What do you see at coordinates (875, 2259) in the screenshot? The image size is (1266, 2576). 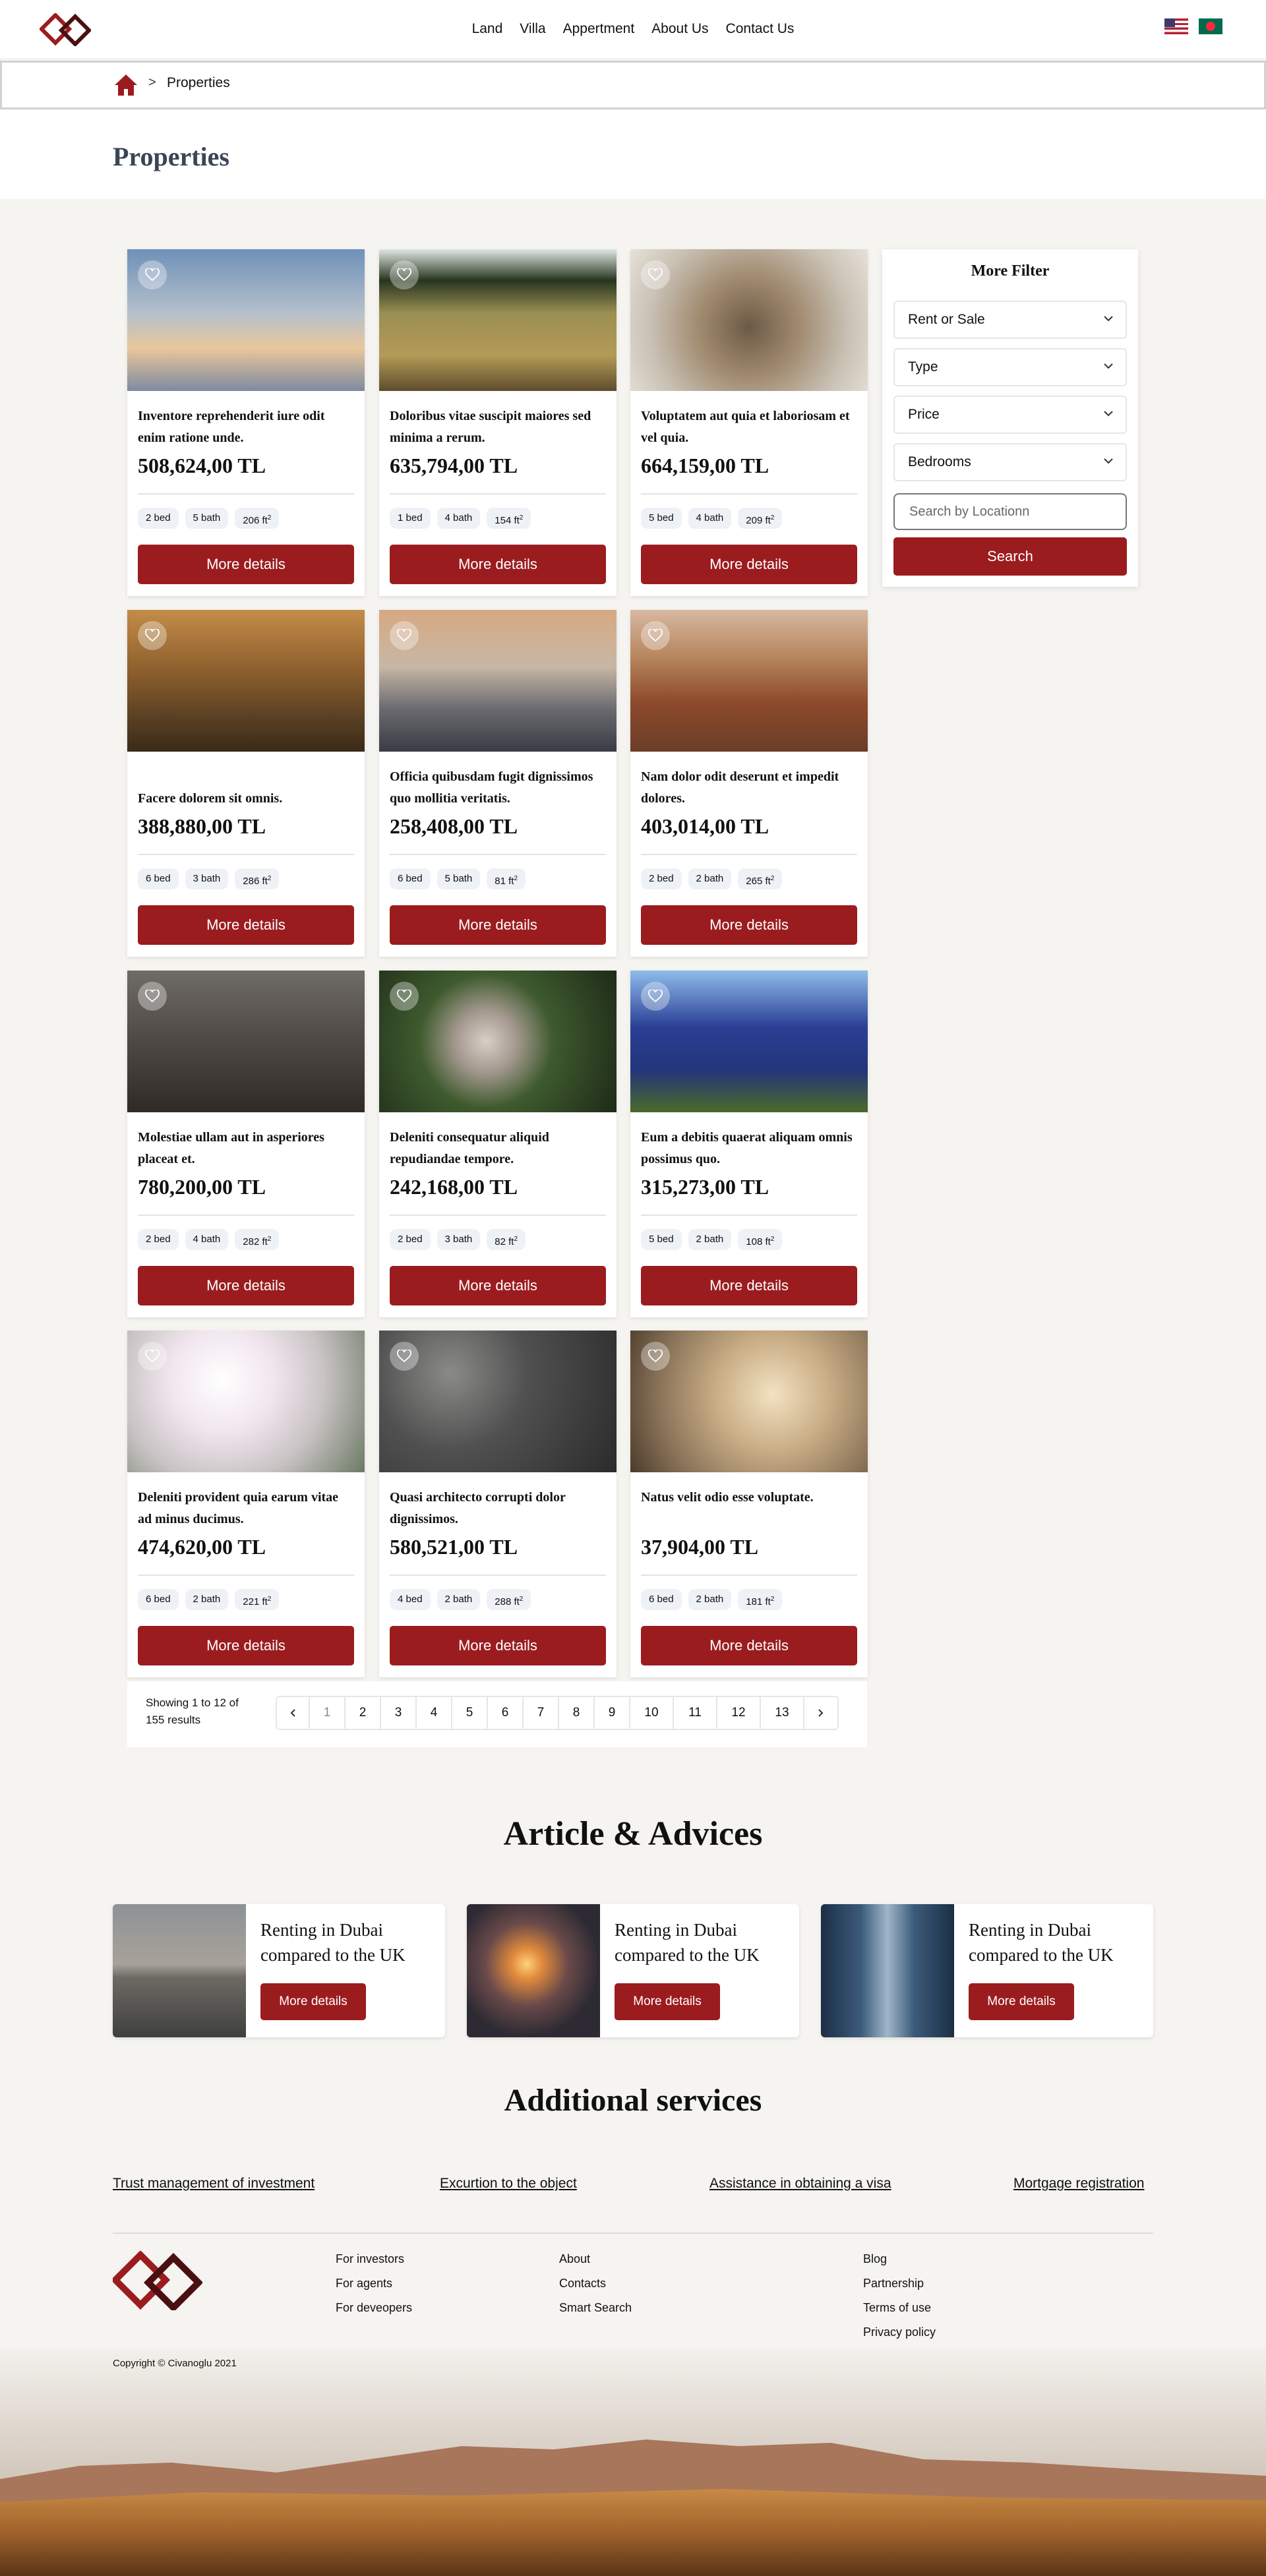 I see `footer-blog-link: Blog` at bounding box center [875, 2259].